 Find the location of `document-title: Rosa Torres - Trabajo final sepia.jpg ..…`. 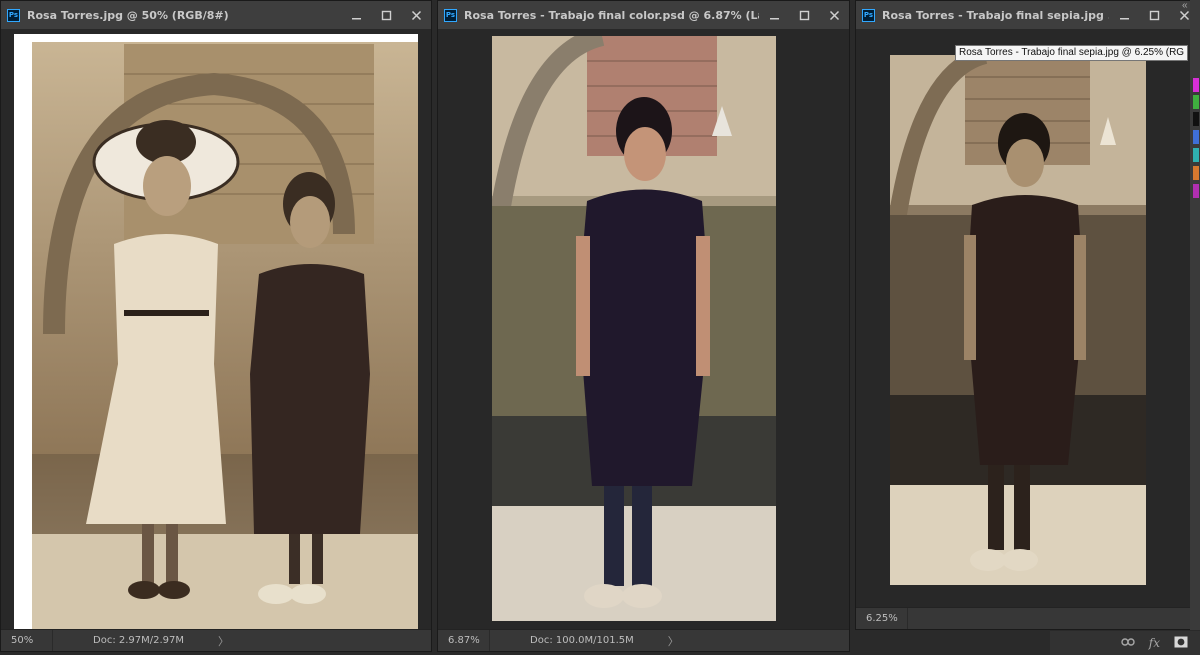

document-title: Rosa Torres - Trabajo final sepia.jpg ..… is located at coordinates (995, 15).